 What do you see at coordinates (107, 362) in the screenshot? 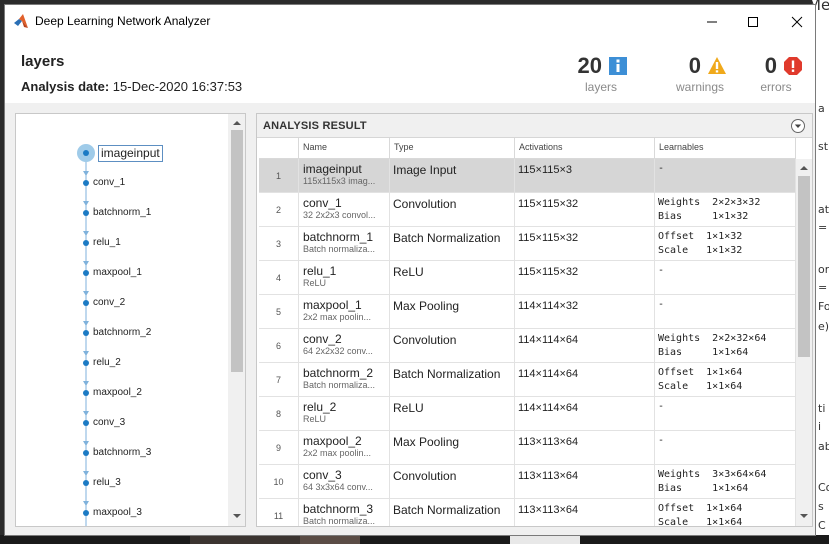
I see `graph-node-label: relu_2` at bounding box center [107, 362].